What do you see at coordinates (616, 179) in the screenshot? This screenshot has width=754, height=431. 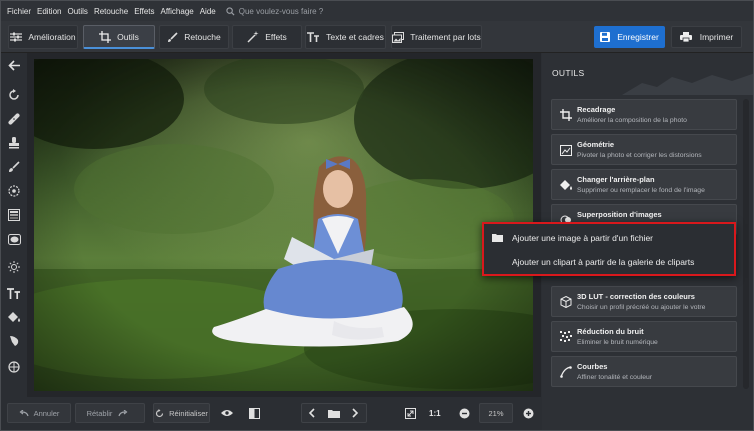 I see `tool-title: Changer l'arrière-plan` at bounding box center [616, 179].